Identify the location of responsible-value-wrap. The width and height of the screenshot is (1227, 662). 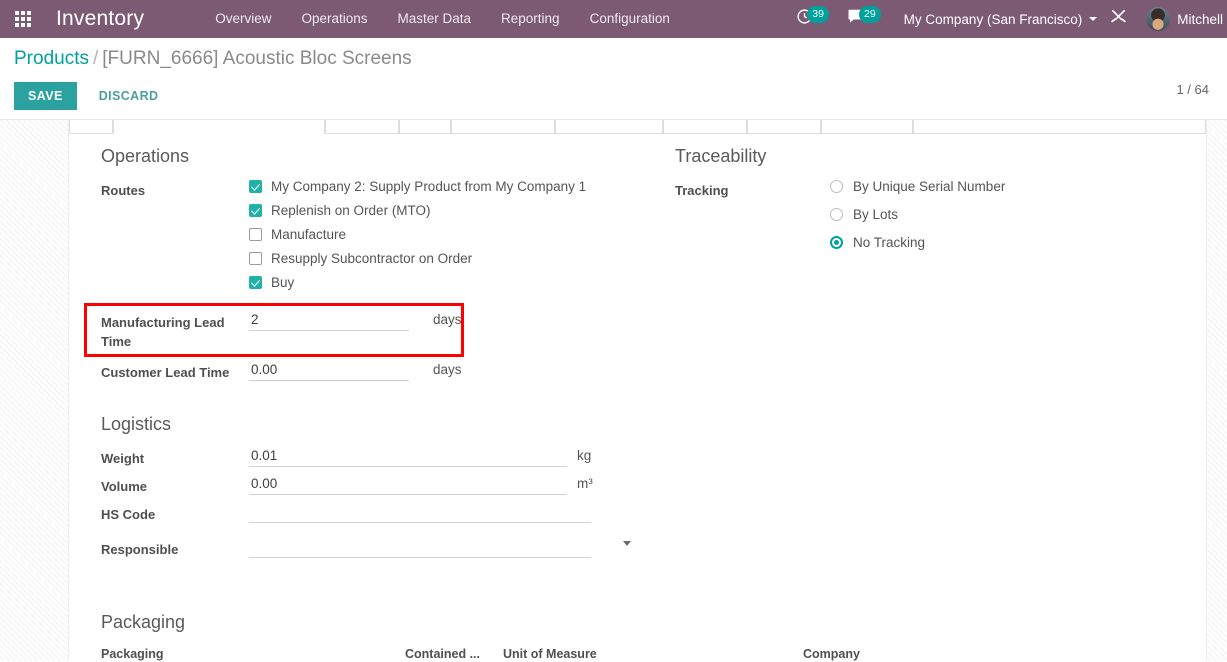
(445, 548).